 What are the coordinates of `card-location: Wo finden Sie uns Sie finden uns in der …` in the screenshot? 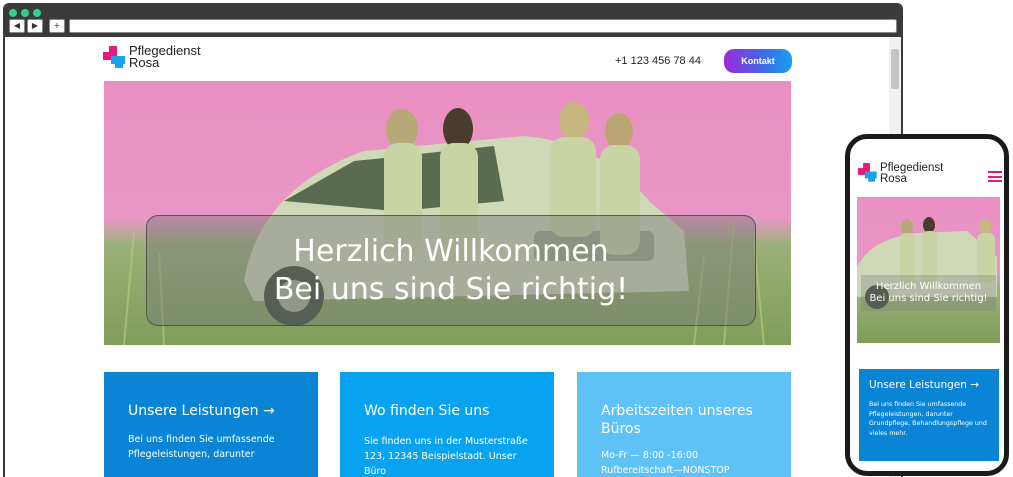 It's located at (447, 424).